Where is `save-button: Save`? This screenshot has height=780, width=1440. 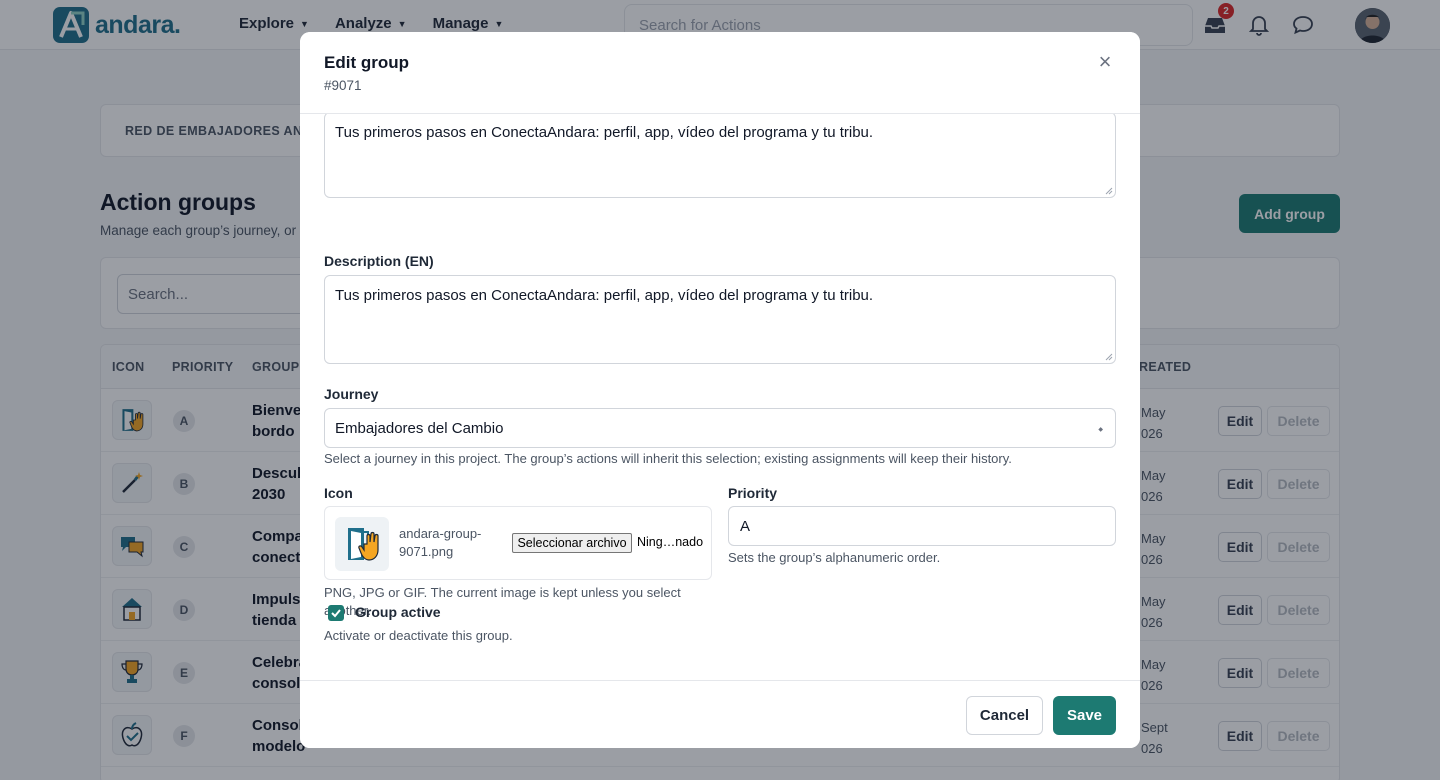
save-button: Save is located at coordinates (1084, 715).